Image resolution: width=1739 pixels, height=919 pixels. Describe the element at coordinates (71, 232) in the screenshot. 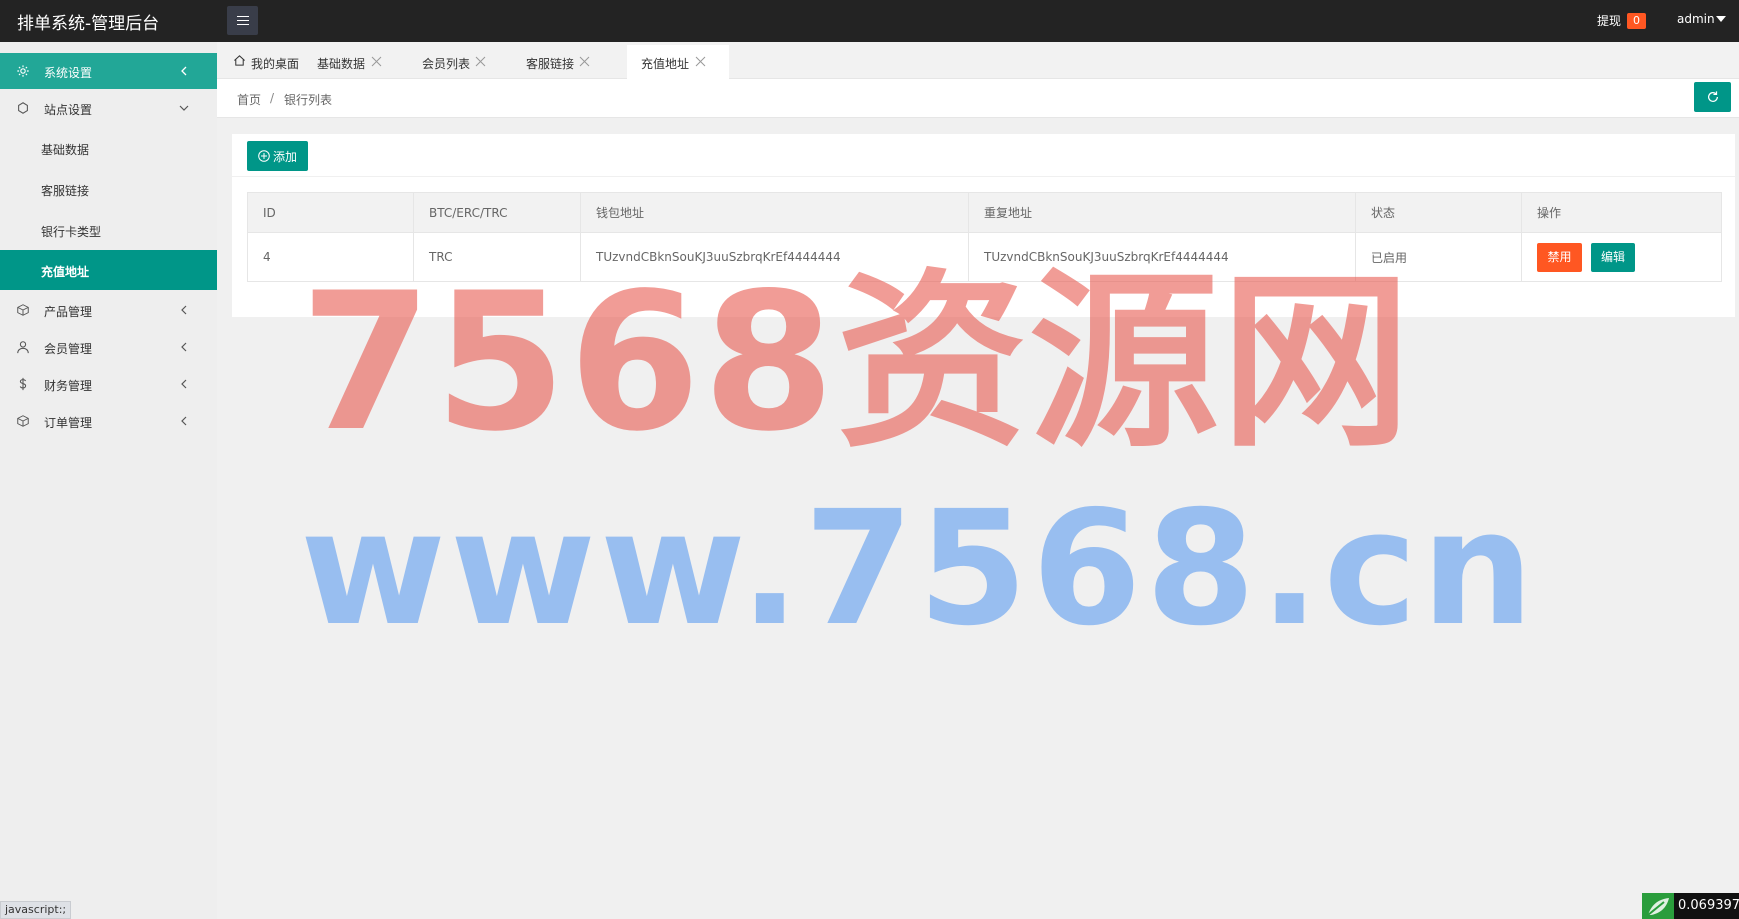

I see `sidebar-item-label: 银行卡类型` at that location.